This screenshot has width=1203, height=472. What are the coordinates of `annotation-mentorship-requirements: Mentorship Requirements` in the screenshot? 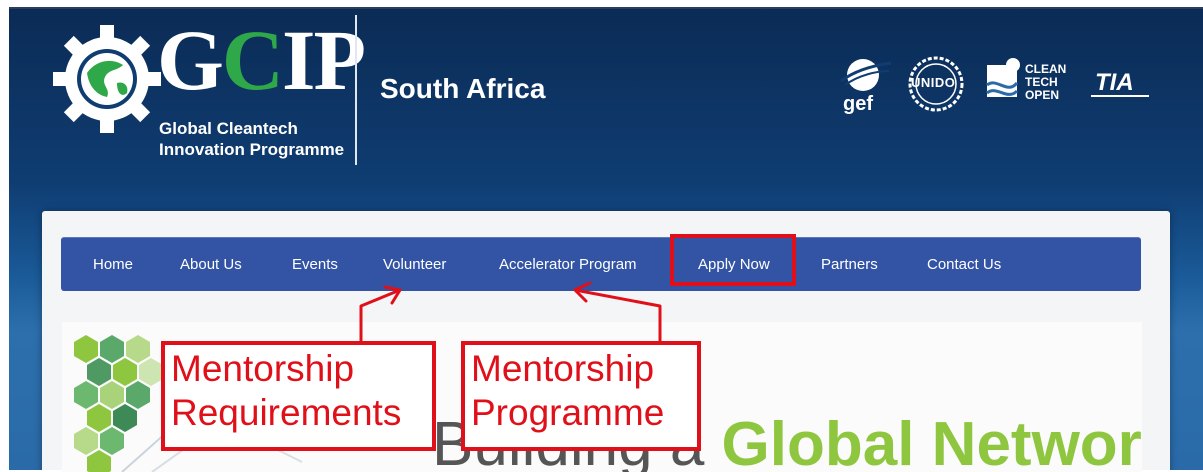 It's located at (298, 396).